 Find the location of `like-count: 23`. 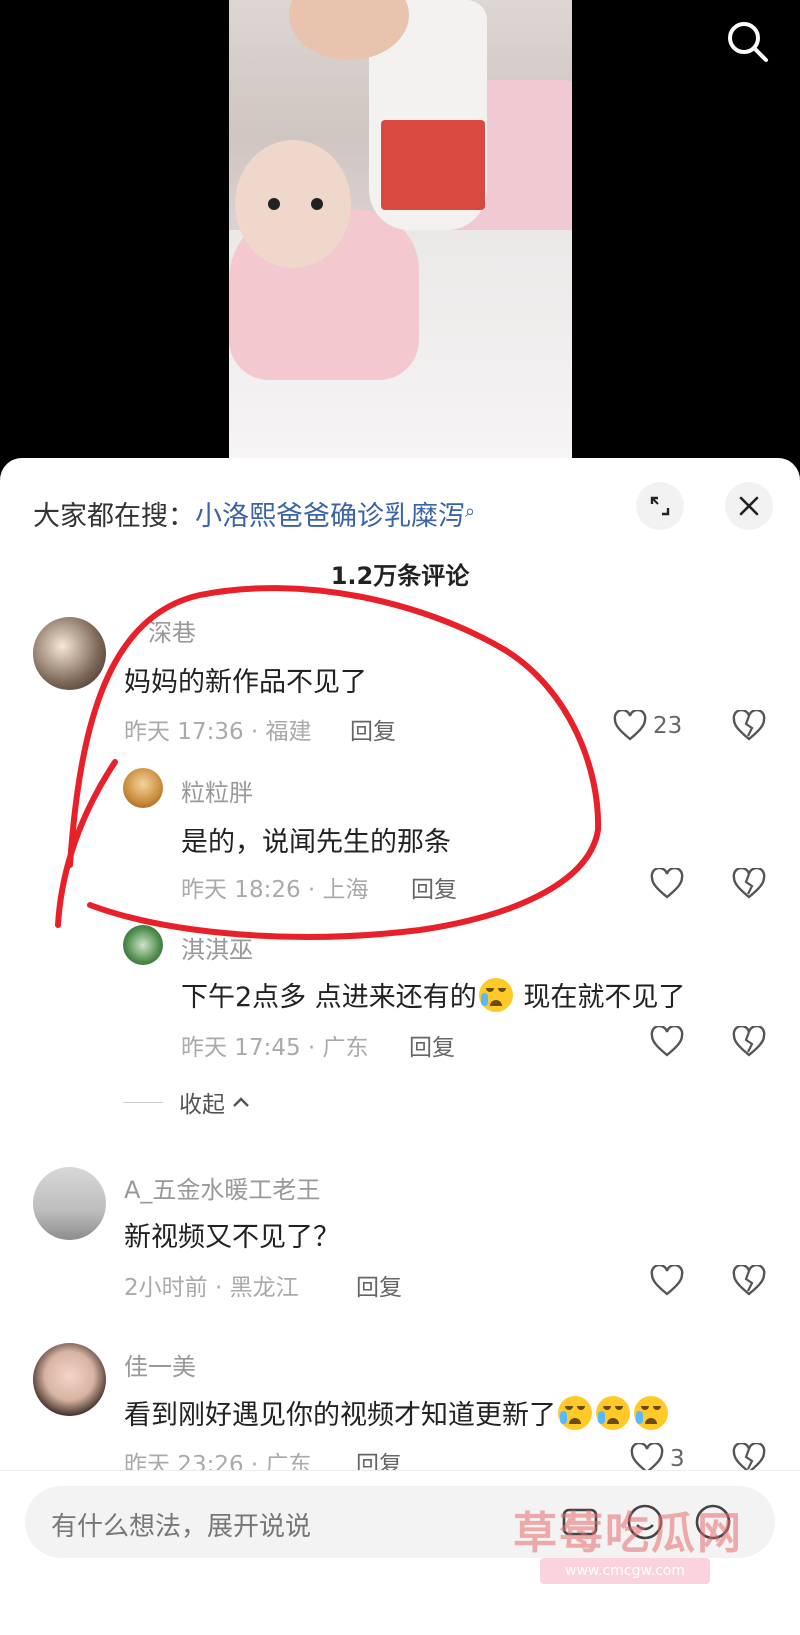

like-count: 23 is located at coordinates (668, 726).